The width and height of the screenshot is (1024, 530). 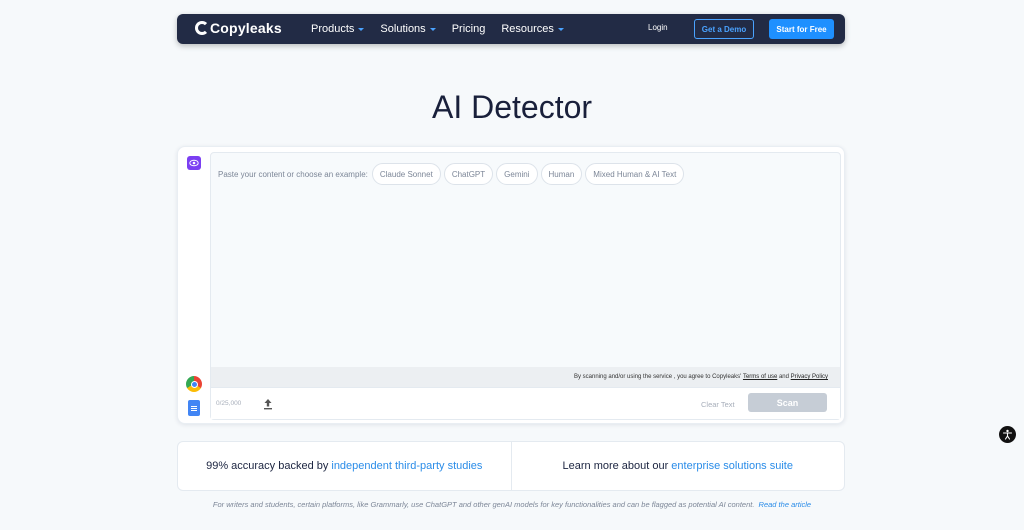 I want to click on example-chip-human: Human, so click(x=561, y=174).